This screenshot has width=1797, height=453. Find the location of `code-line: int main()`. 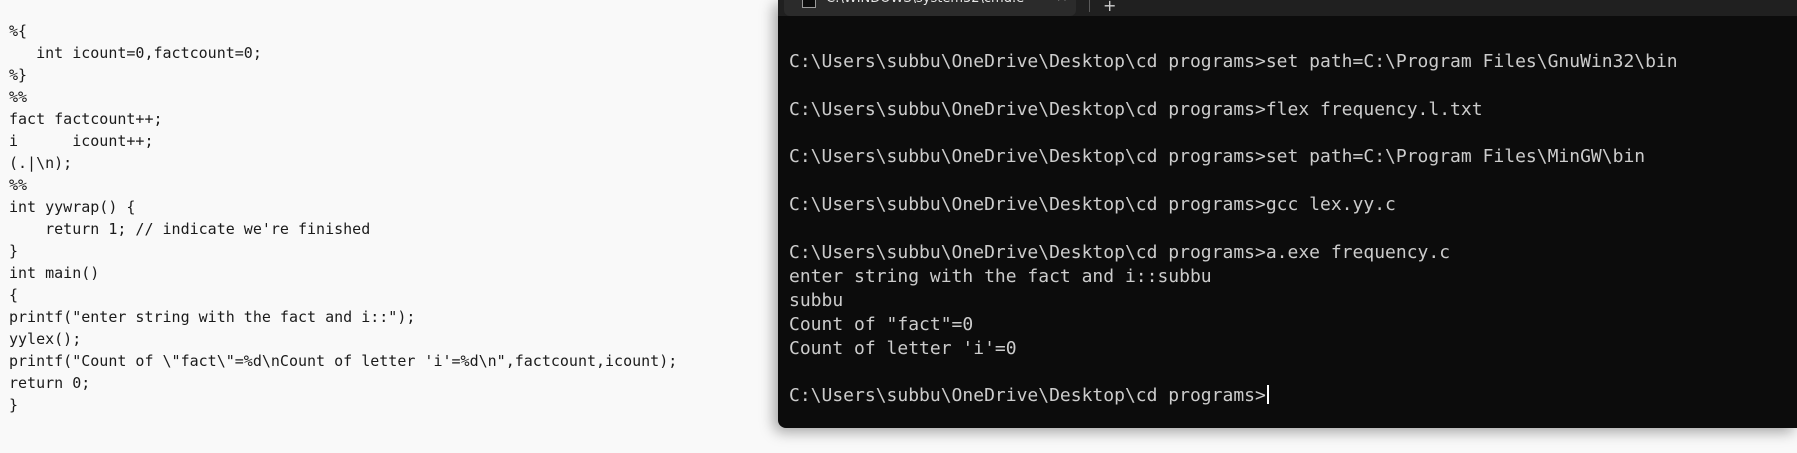

code-line: int main() is located at coordinates (54, 273).